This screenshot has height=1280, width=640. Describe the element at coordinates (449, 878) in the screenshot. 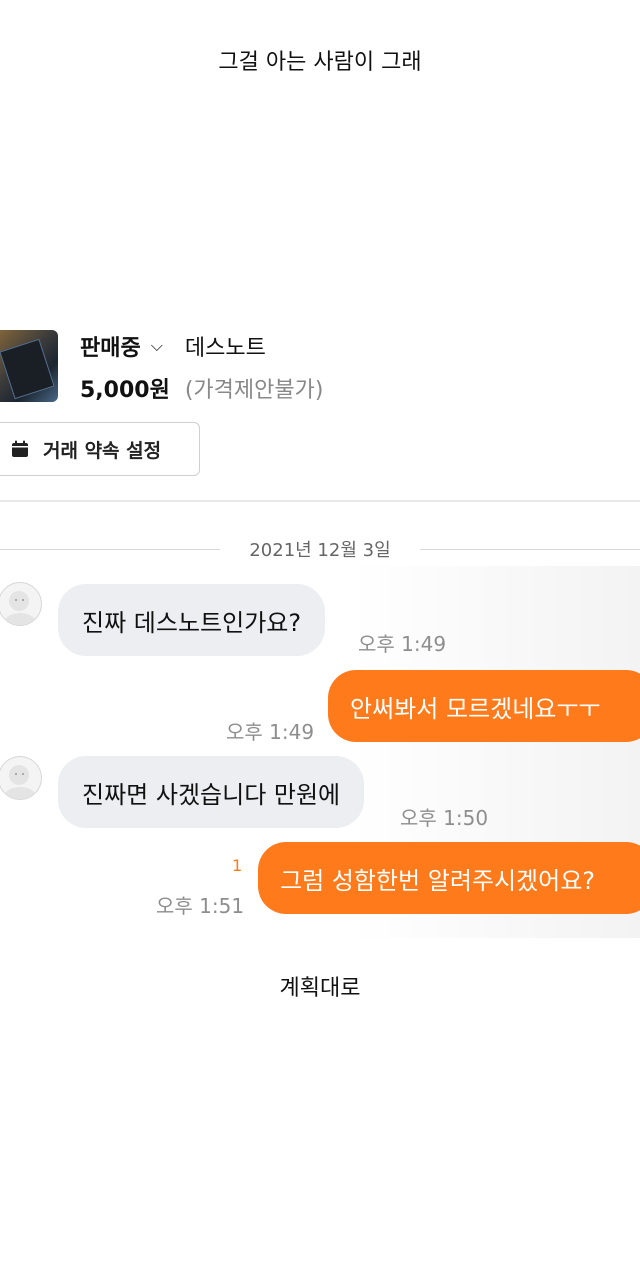

I see `message-bubble-outgoing: 그럼 성함한번 알려주시겠어요?` at that location.